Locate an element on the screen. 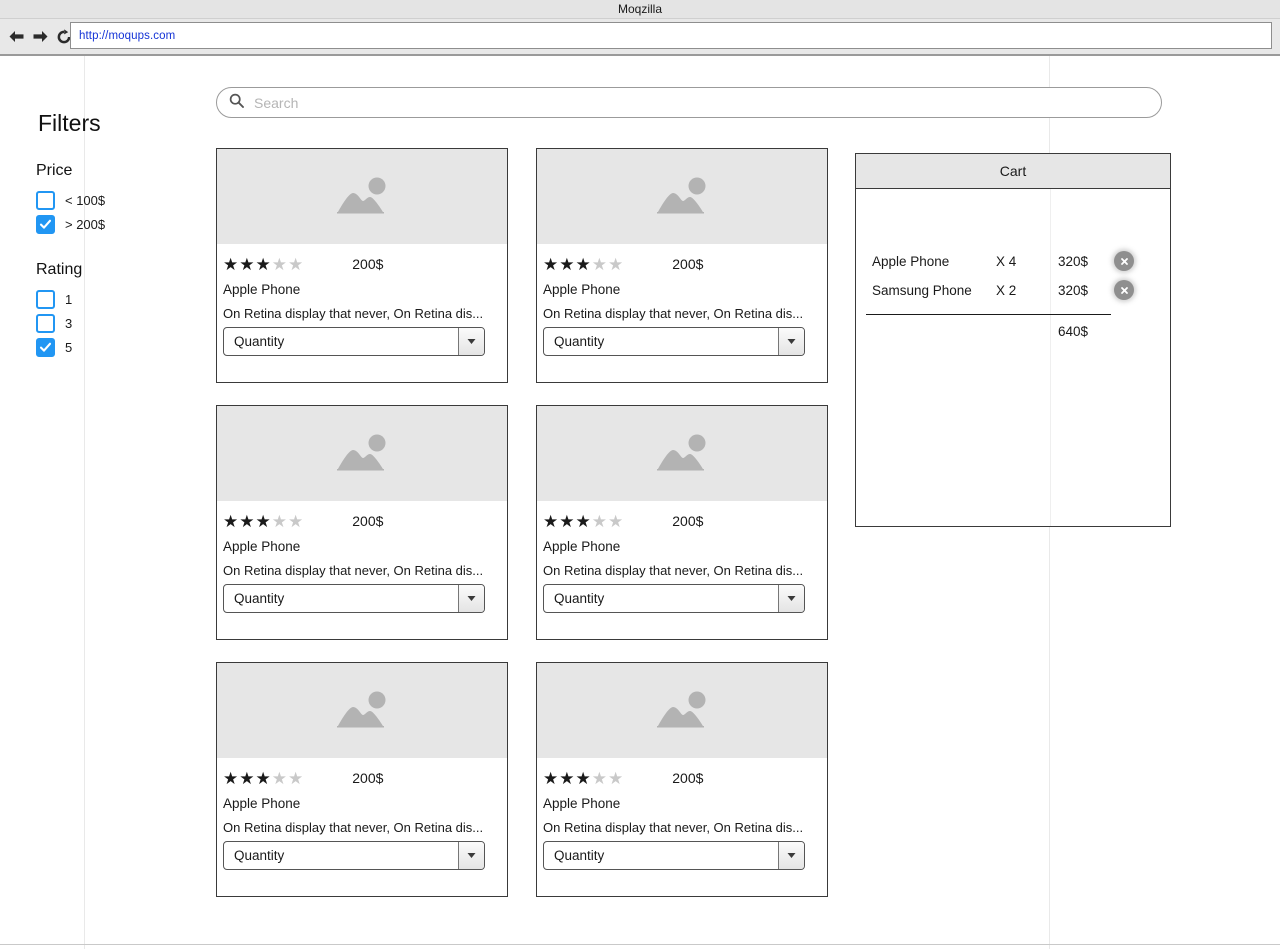  filter-option: < 100$ is located at coordinates (111, 200).